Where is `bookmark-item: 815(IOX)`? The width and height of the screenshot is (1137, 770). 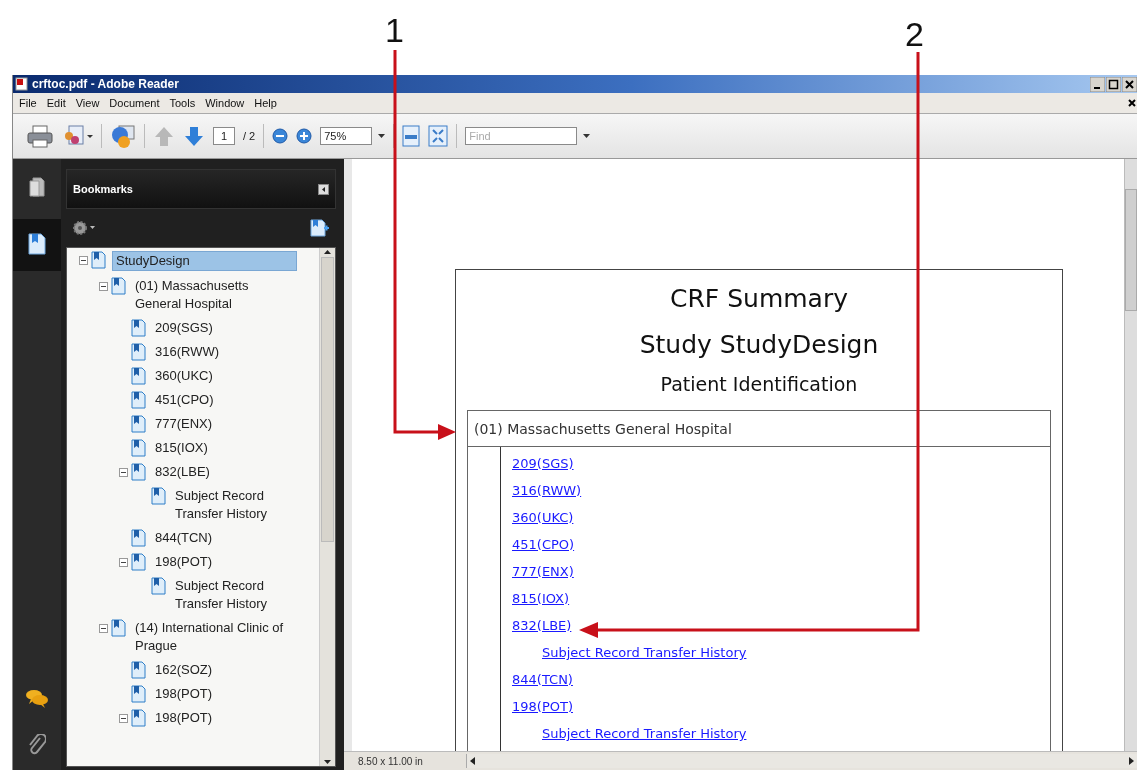 bookmark-item: 815(IOX) is located at coordinates (224, 448).